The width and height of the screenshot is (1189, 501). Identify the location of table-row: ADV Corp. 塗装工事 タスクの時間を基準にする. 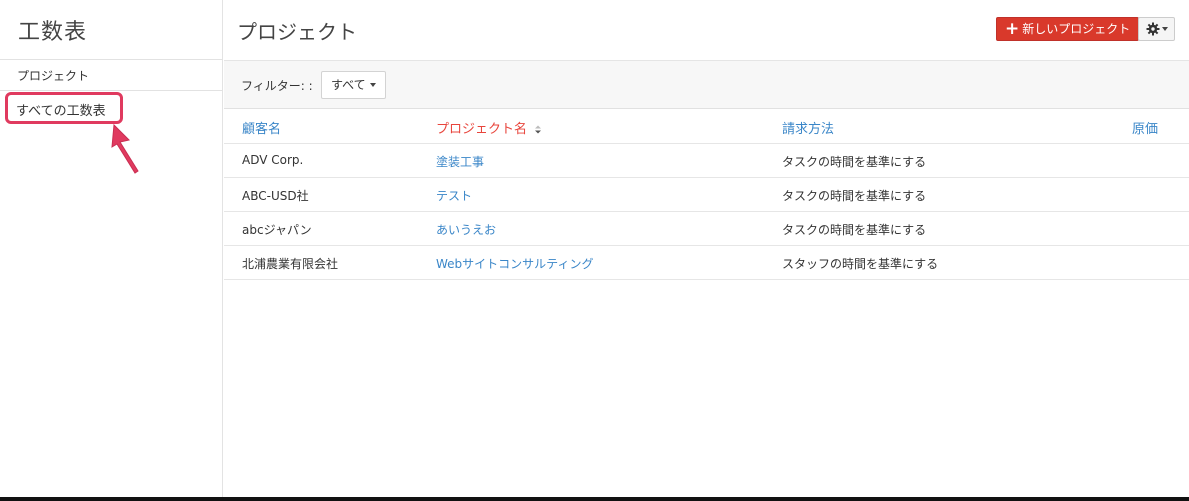
(706, 161).